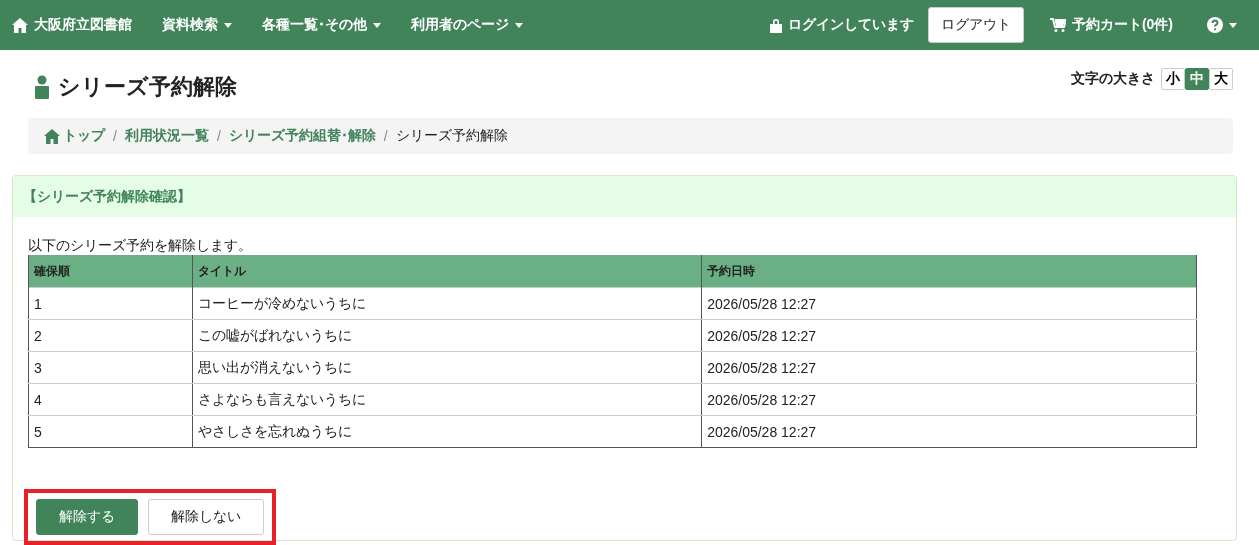  What do you see at coordinates (447, 431) in the screenshot?
I see `table-cell: やさしさを忘れぬうちに` at bounding box center [447, 431].